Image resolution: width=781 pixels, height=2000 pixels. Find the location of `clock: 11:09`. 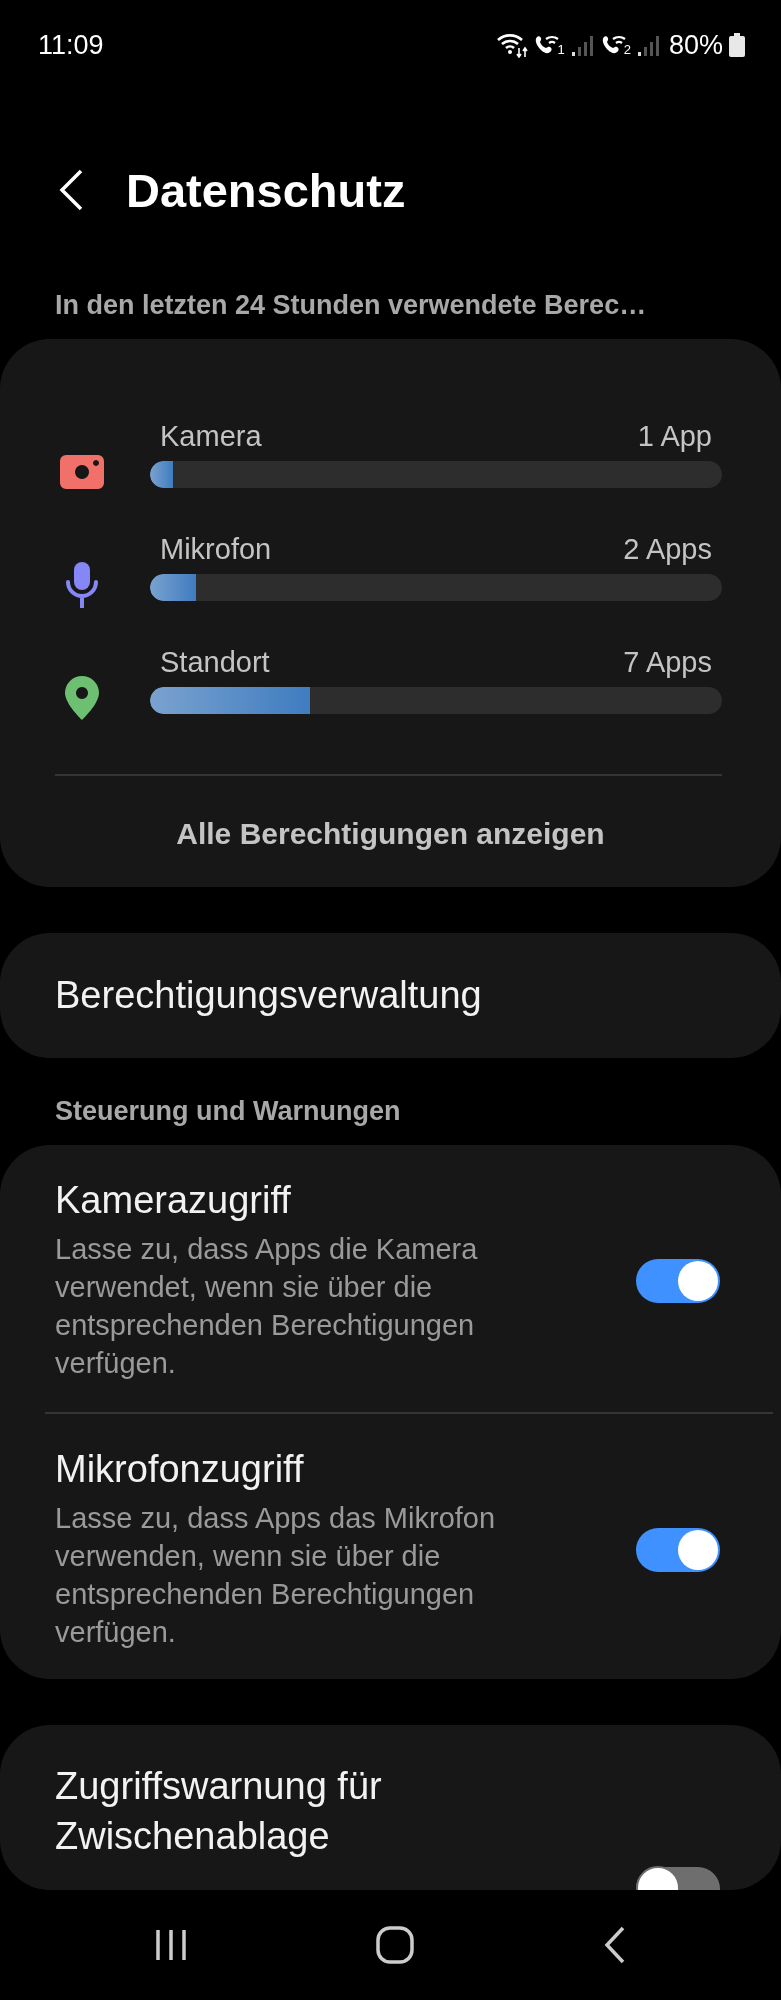

clock: 11:09 is located at coordinates (71, 45).